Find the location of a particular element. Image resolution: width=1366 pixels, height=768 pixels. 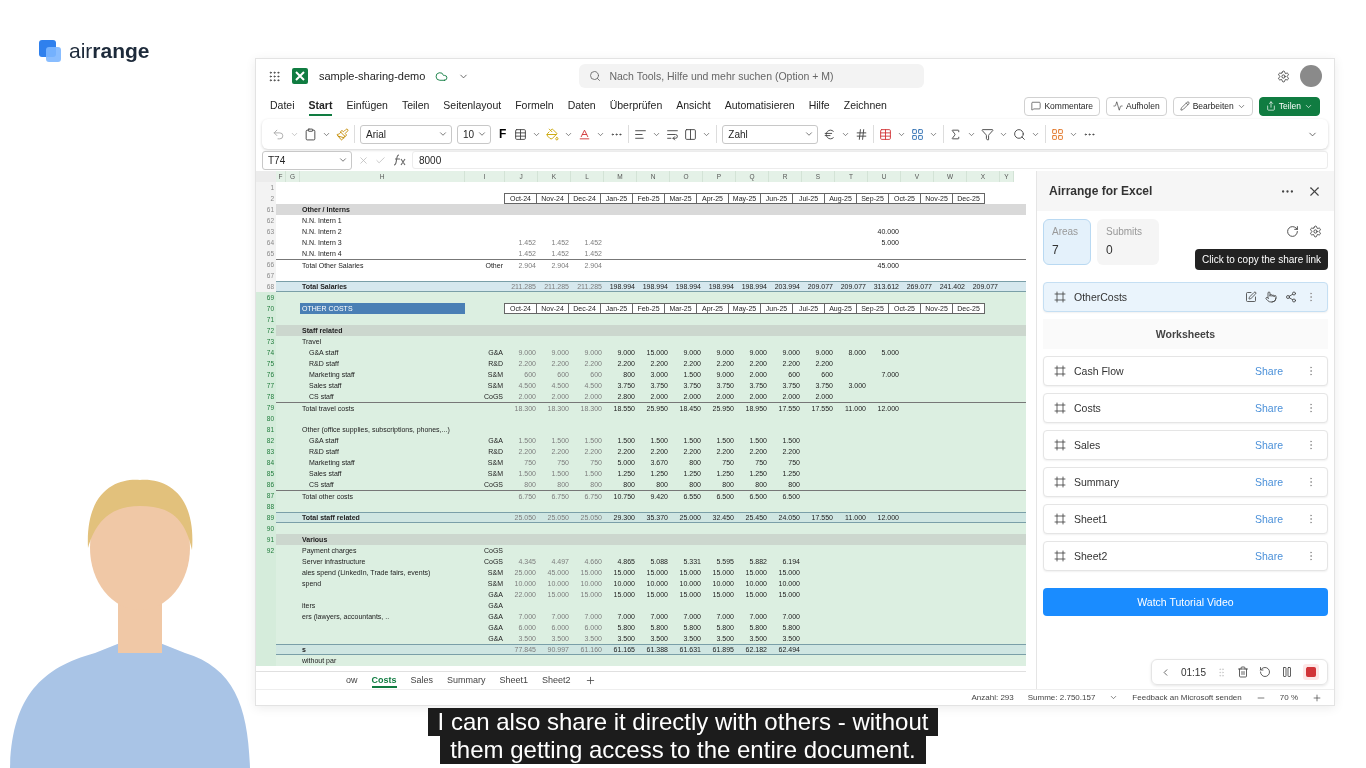

undo-icon is located at coordinates (278, 134).